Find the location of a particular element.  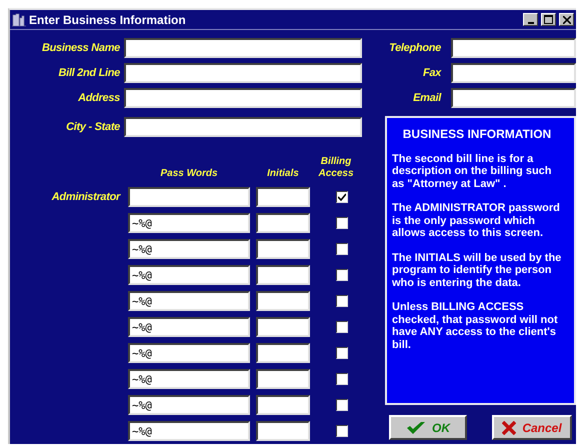

info-paragraph: The INITIALS will be used by the program to identify the person who is entering the data. is located at coordinates (477, 270).